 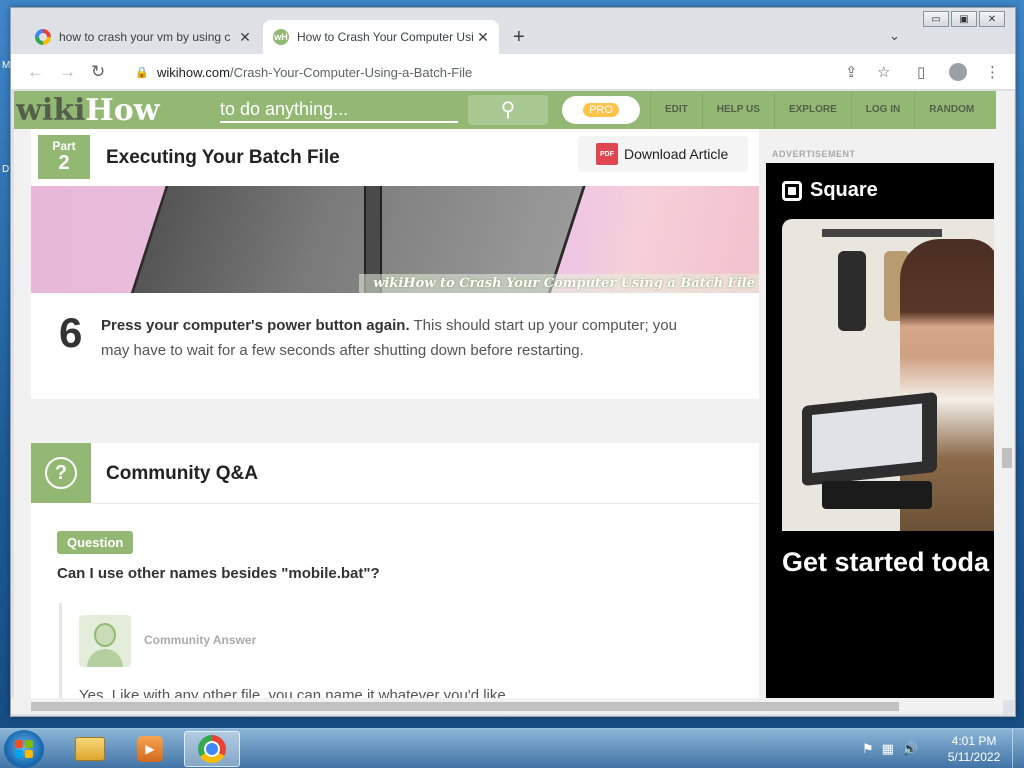 What do you see at coordinates (737, 110) in the screenshot?
I see `nav-help-us: HELP US` at bounding box center [737, 110].